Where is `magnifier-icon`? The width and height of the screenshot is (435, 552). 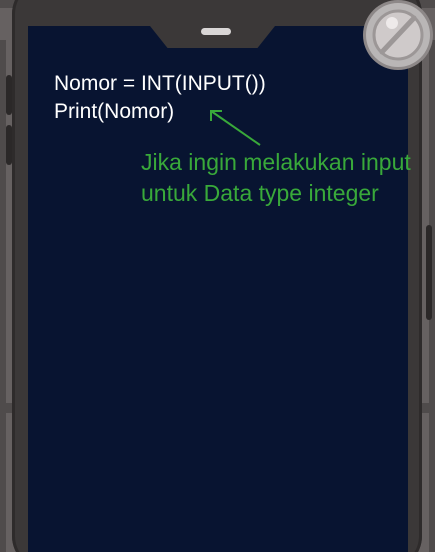
magnifier-icon is located at coordinates (398, 35).